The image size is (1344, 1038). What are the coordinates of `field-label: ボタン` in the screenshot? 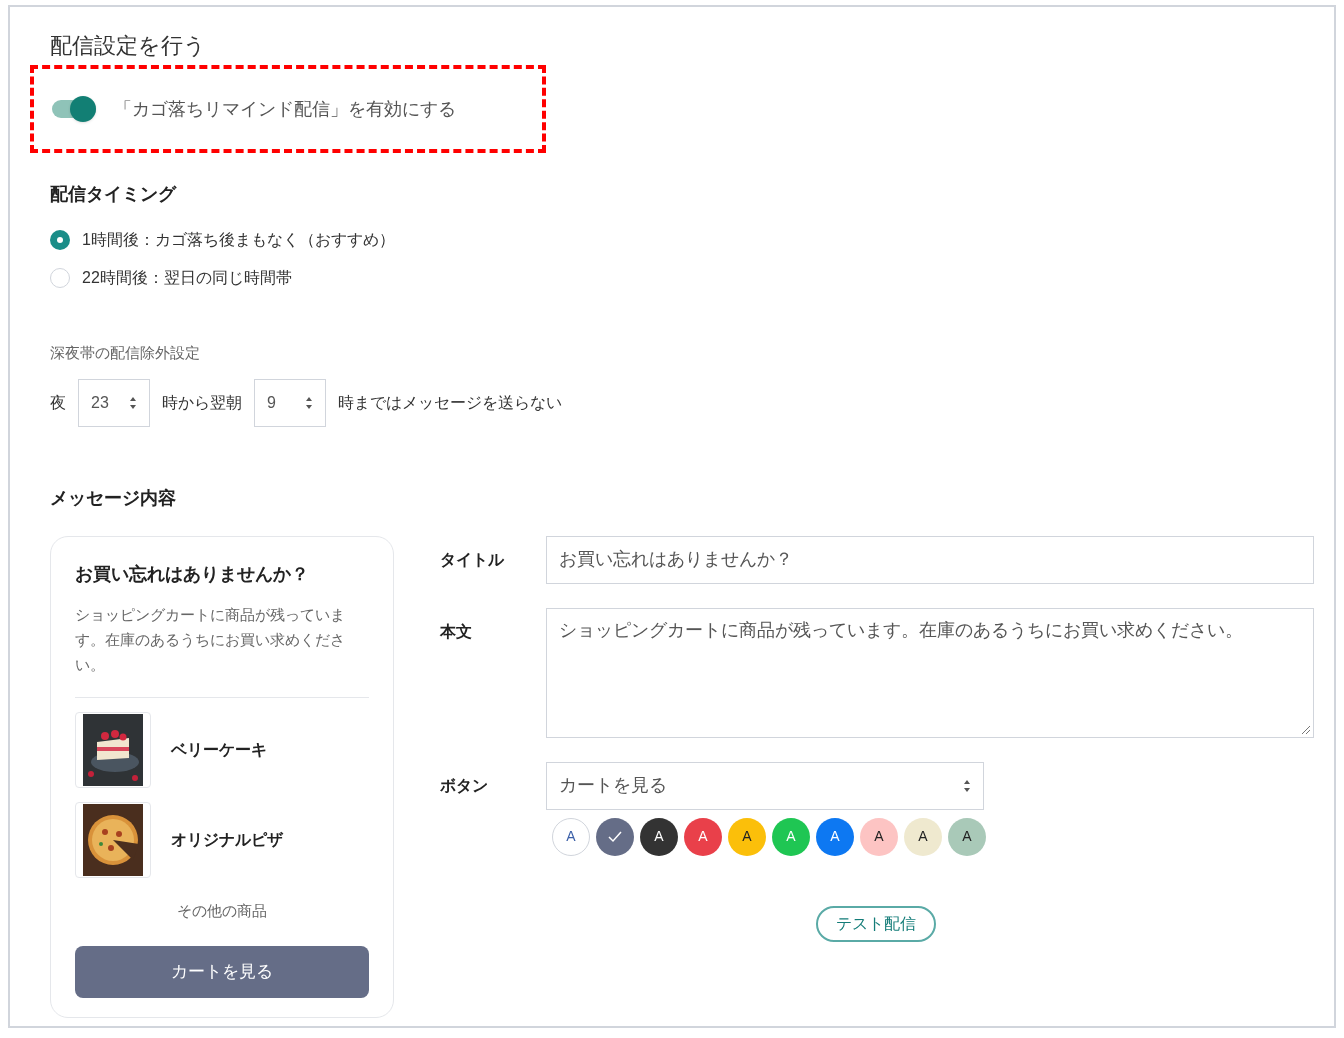 It's located at (464, 785).